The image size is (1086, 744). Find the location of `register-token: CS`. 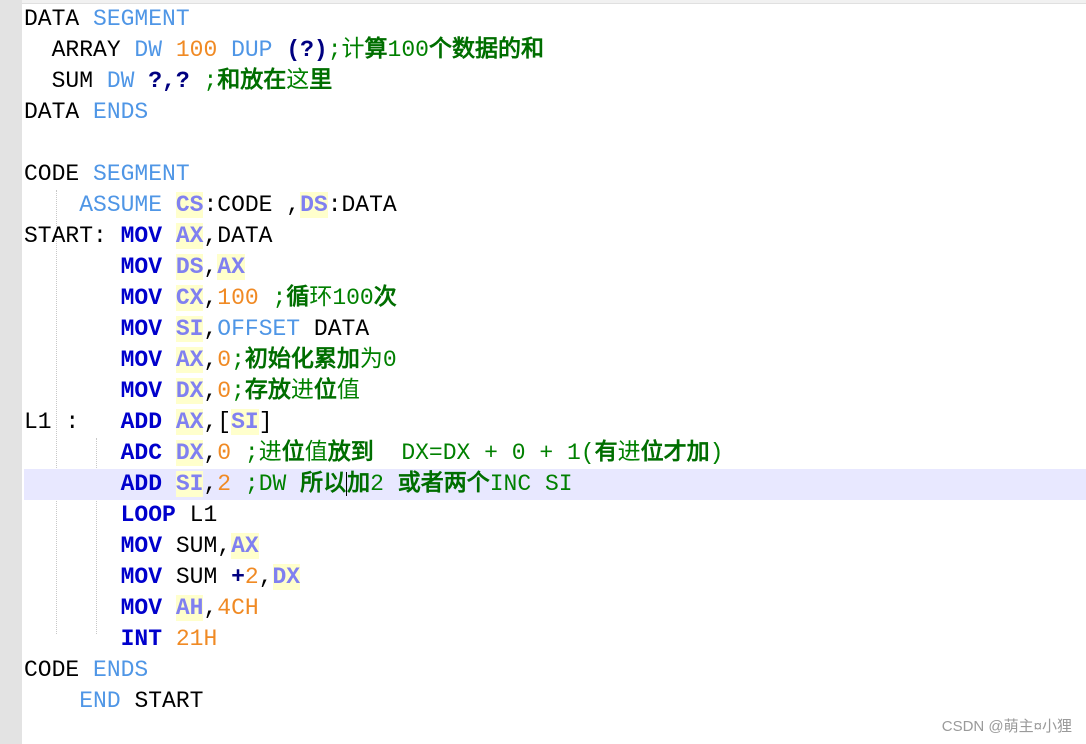

register-token: CS is located at coordinates (189, 205).